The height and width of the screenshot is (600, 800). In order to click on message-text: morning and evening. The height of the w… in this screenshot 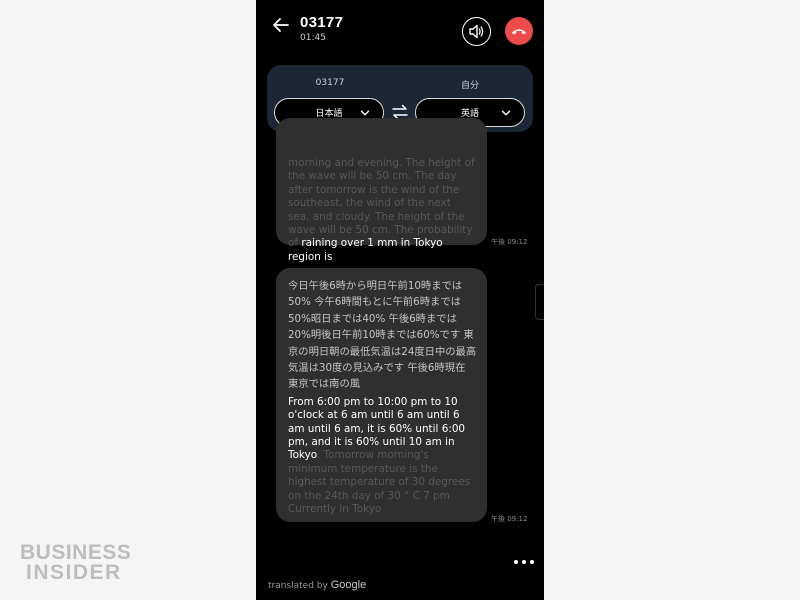, I will do `click(381, 210)`.